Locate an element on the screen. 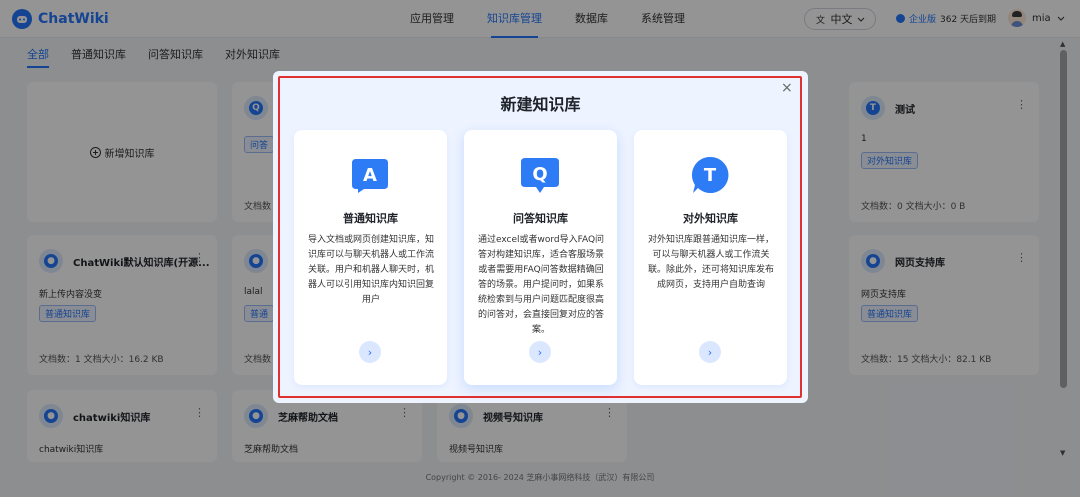 The image size is (1080, 497). svg-text: T is located at coordinates (710, 175).